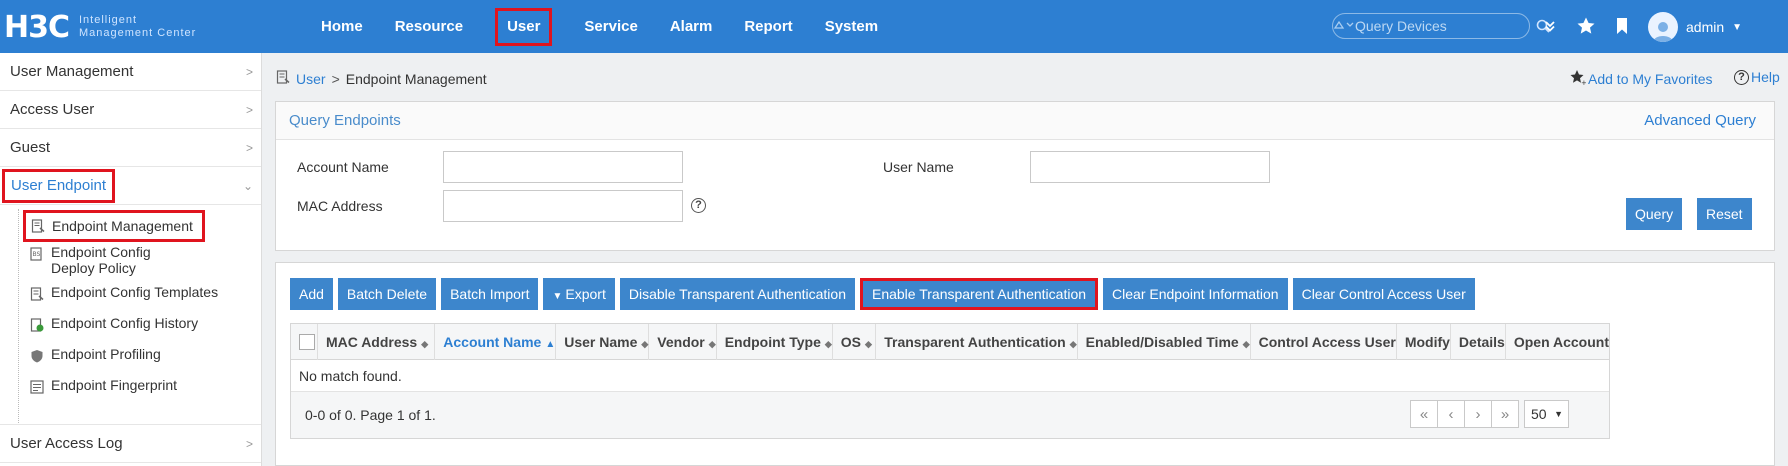 The width and height of the screenshot is (1788, 466). Describe the element at coordinates (691, 26) in the screenshot. I see `nav-alarm: Alarm` at that location.